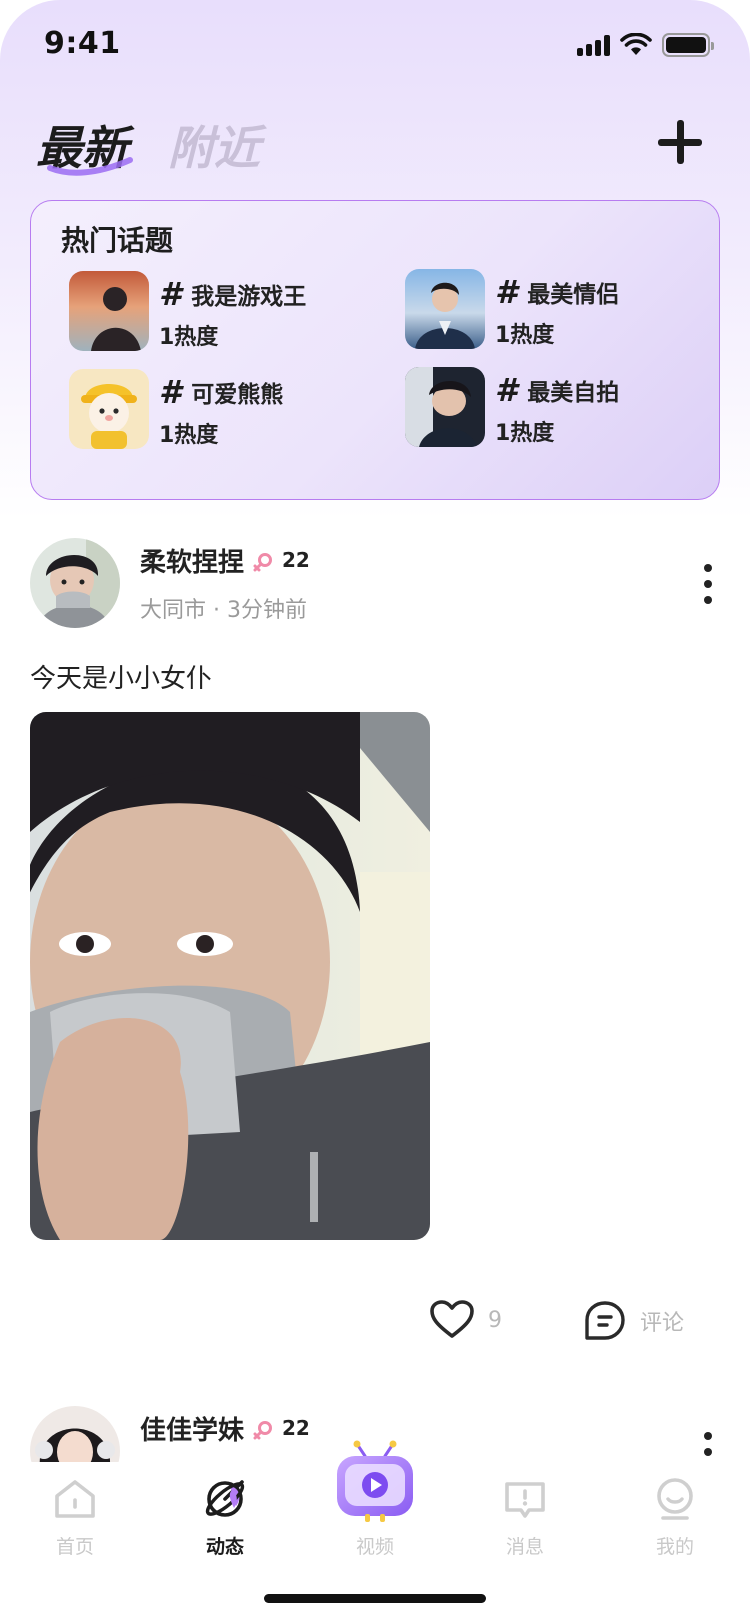  What do you see at coordinates (219, 312) in the screenshot?
I see `topic-item: # 我是游戏王 1热度` at bounding box center [219, 312].